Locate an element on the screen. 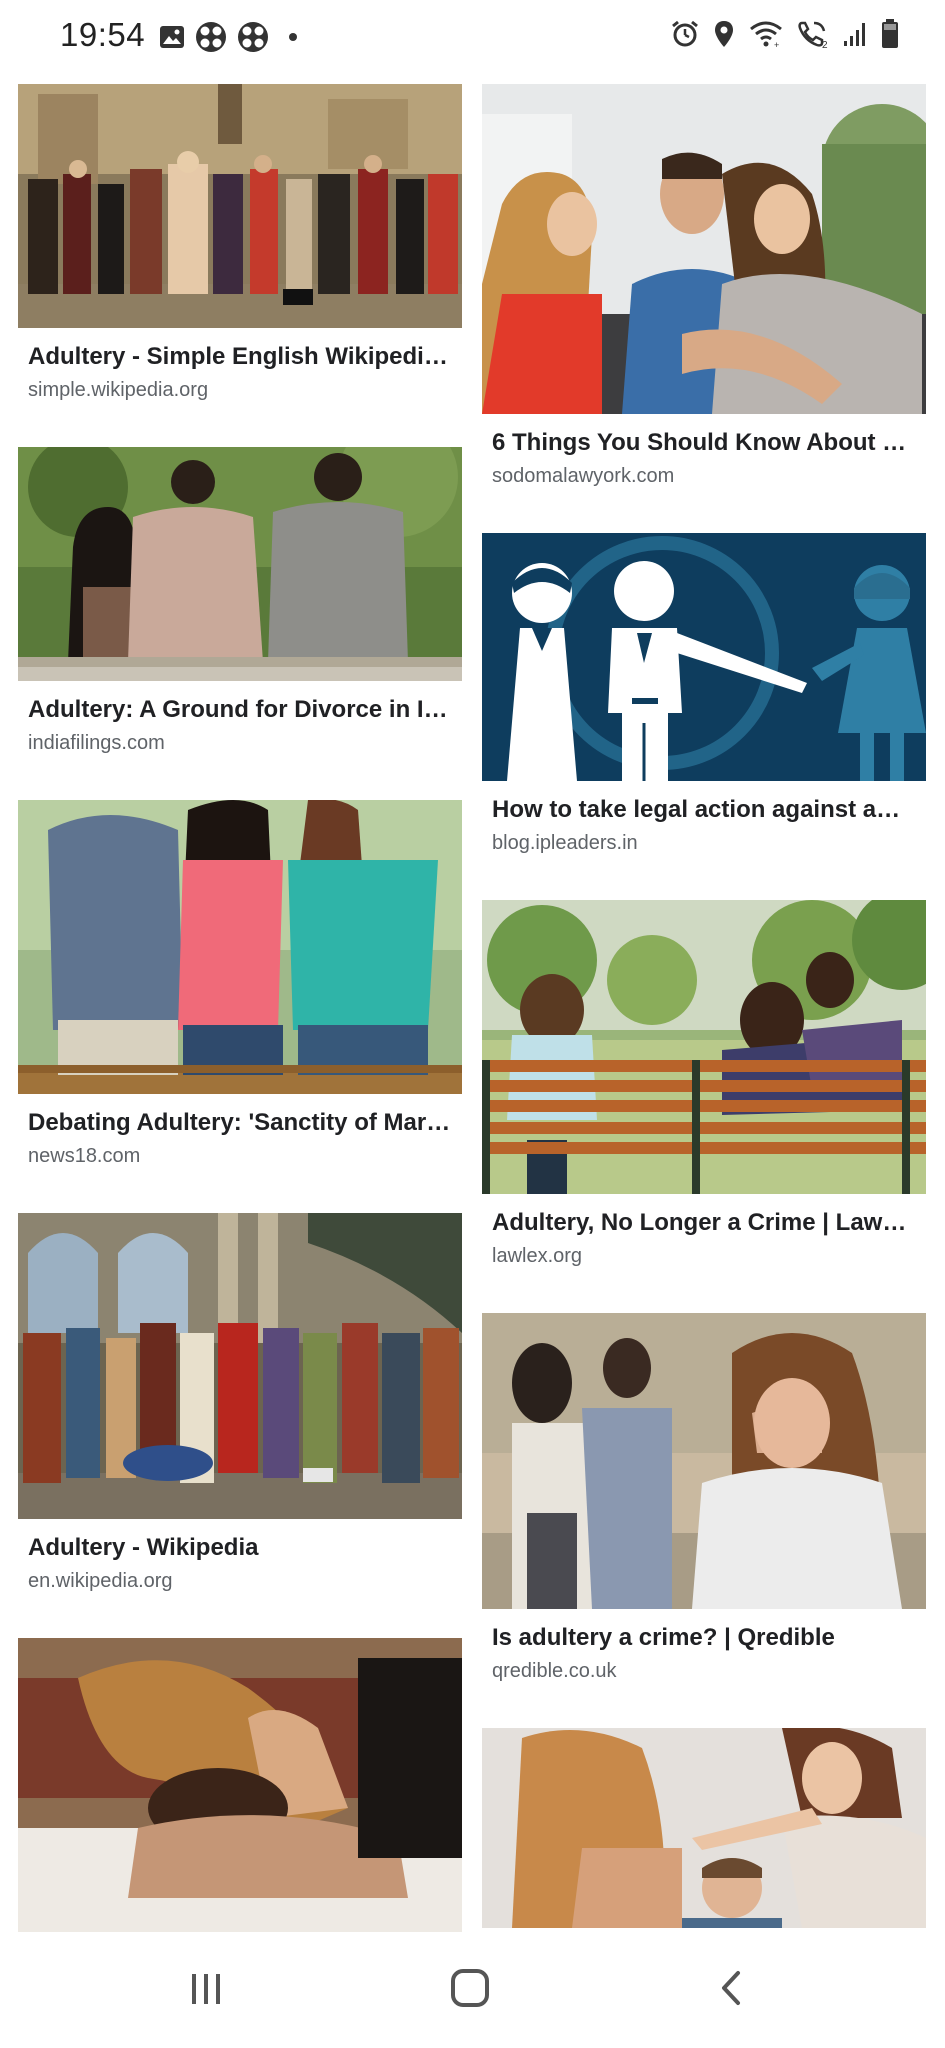  gallery-icon is located at coordinates (172, 37).